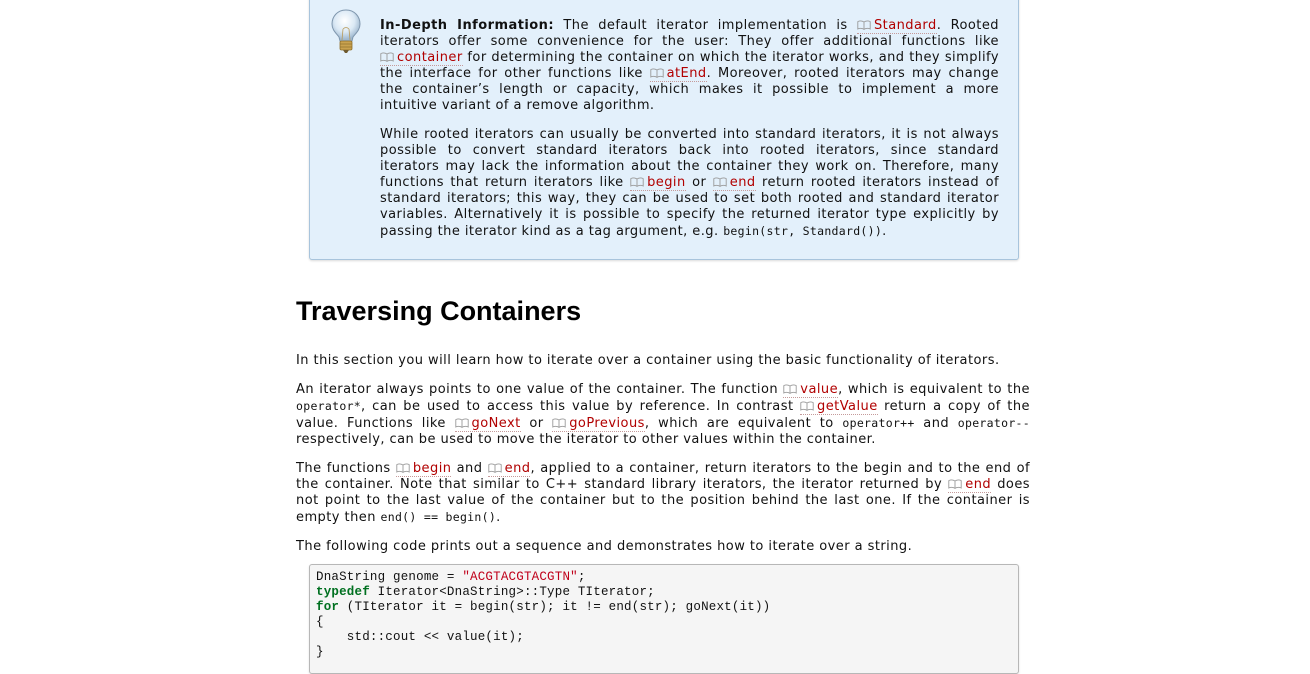 This screenshot has width=1310, height=674. I want to click on inline-code: operator*, so click(329, 406).